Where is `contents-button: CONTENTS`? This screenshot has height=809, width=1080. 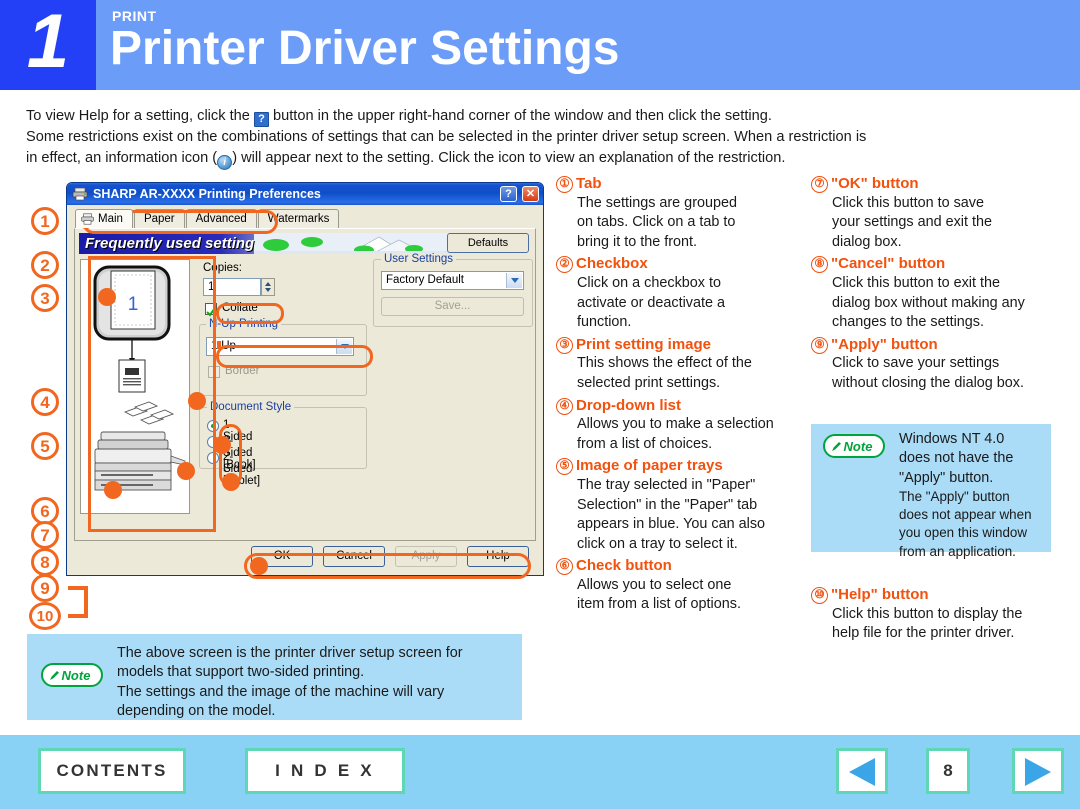 contents-button: CONTENTS is located at coordinates (112, 771).